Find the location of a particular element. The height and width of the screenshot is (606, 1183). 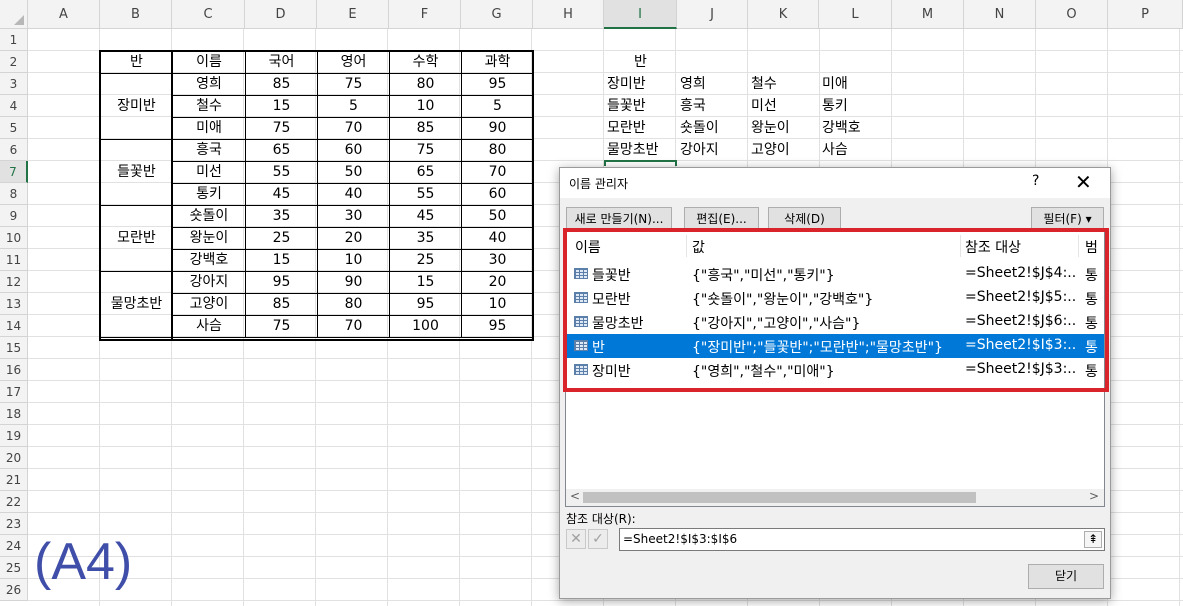

column-header: G is located at coordinates (497, 14).